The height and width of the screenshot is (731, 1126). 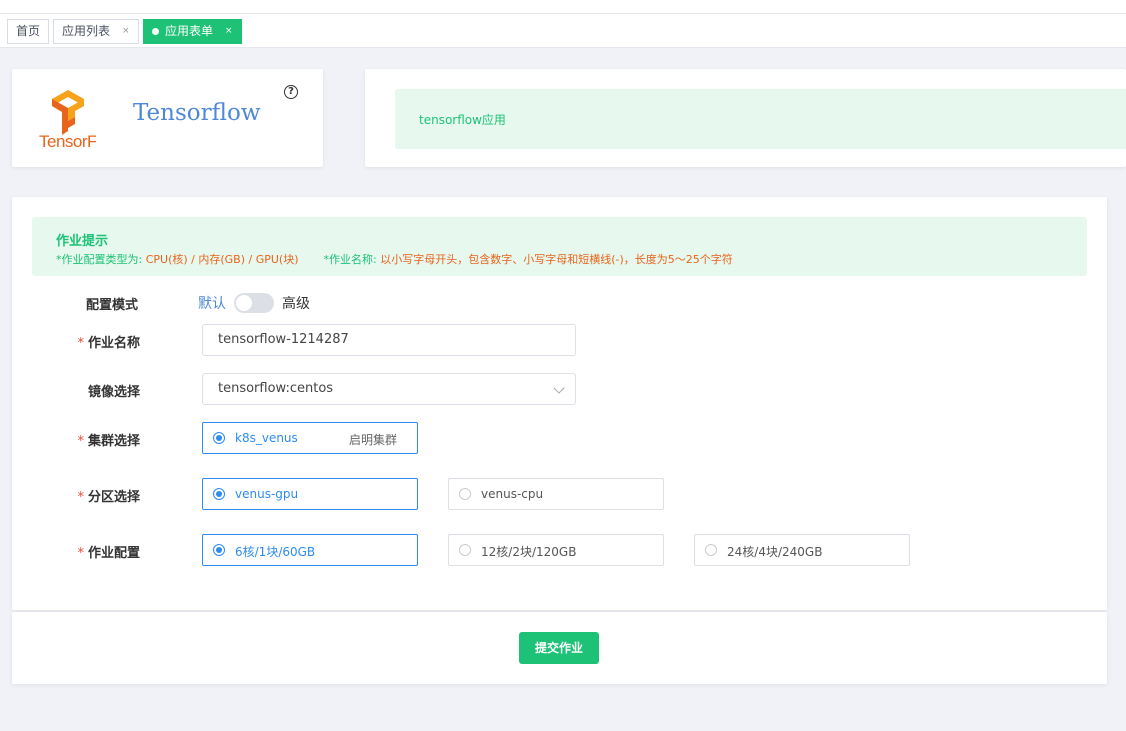 I want to click on active-dot-icon, so click(x=155, y=31).